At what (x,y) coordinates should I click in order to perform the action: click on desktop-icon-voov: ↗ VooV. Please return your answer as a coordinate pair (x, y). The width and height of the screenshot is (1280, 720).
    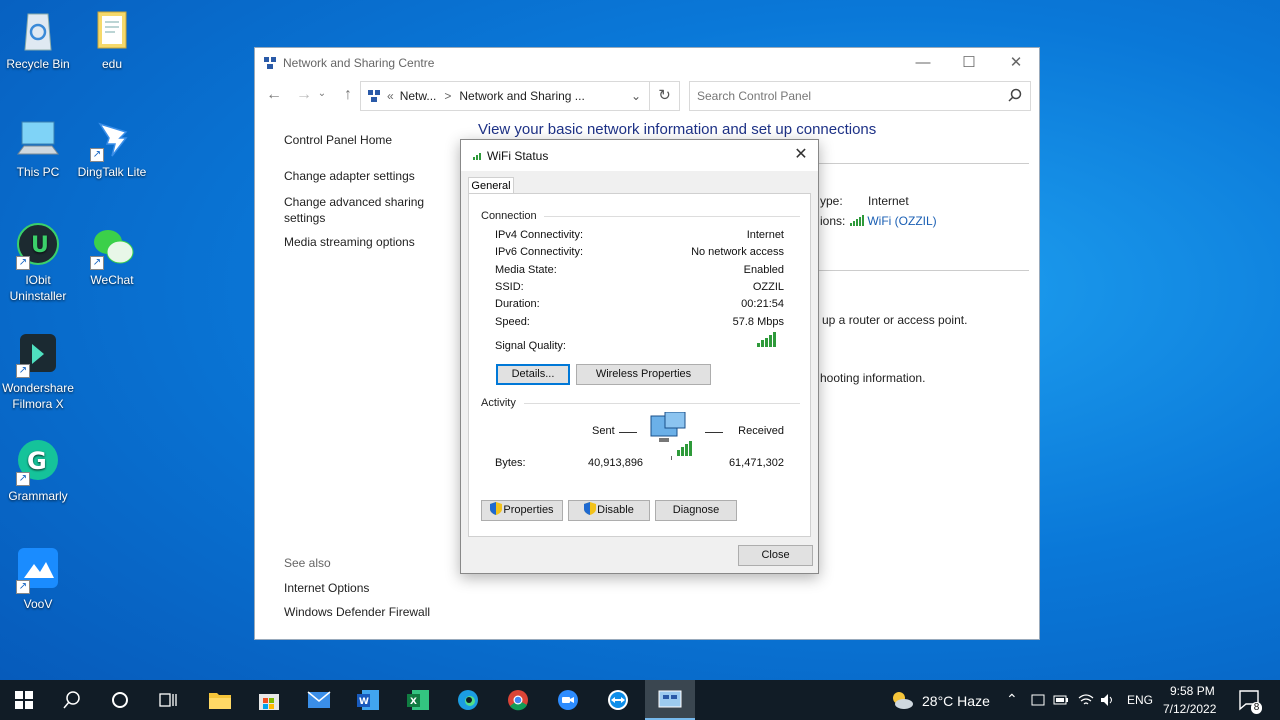
    Looking at the image, I should click on (38, 579).